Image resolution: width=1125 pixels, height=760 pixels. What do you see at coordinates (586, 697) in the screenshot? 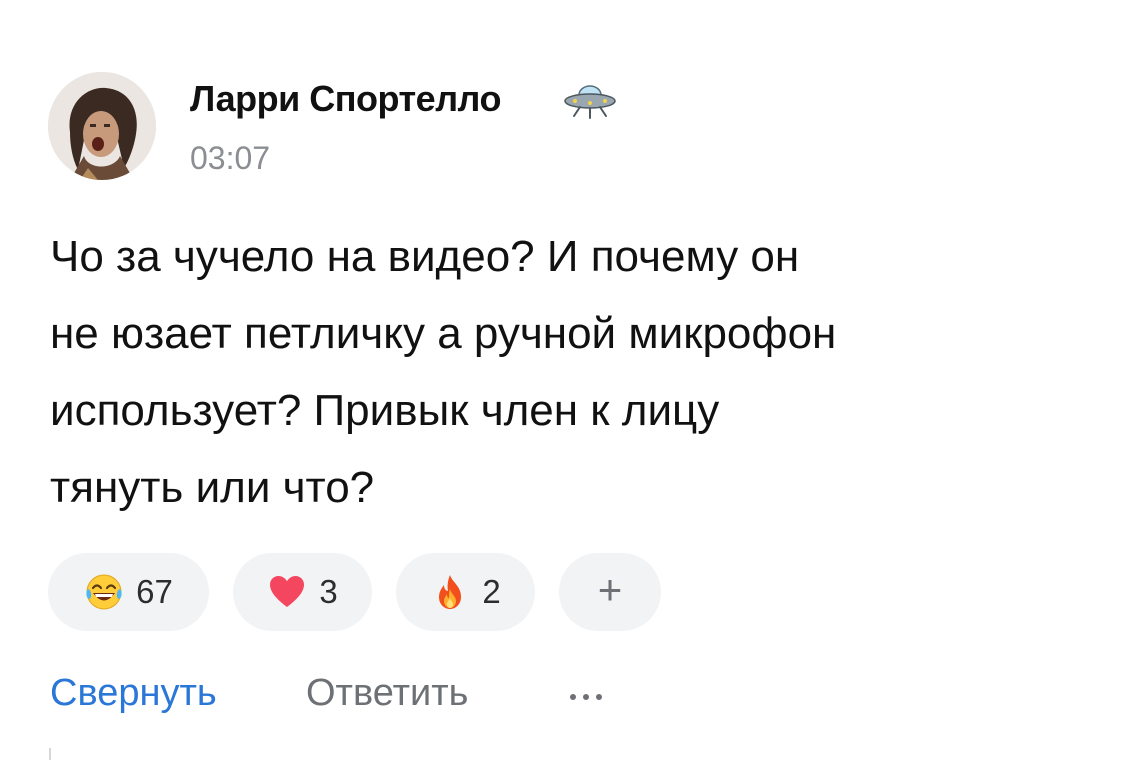
I see `more-dots-icon` at bounding box center [586, 697].